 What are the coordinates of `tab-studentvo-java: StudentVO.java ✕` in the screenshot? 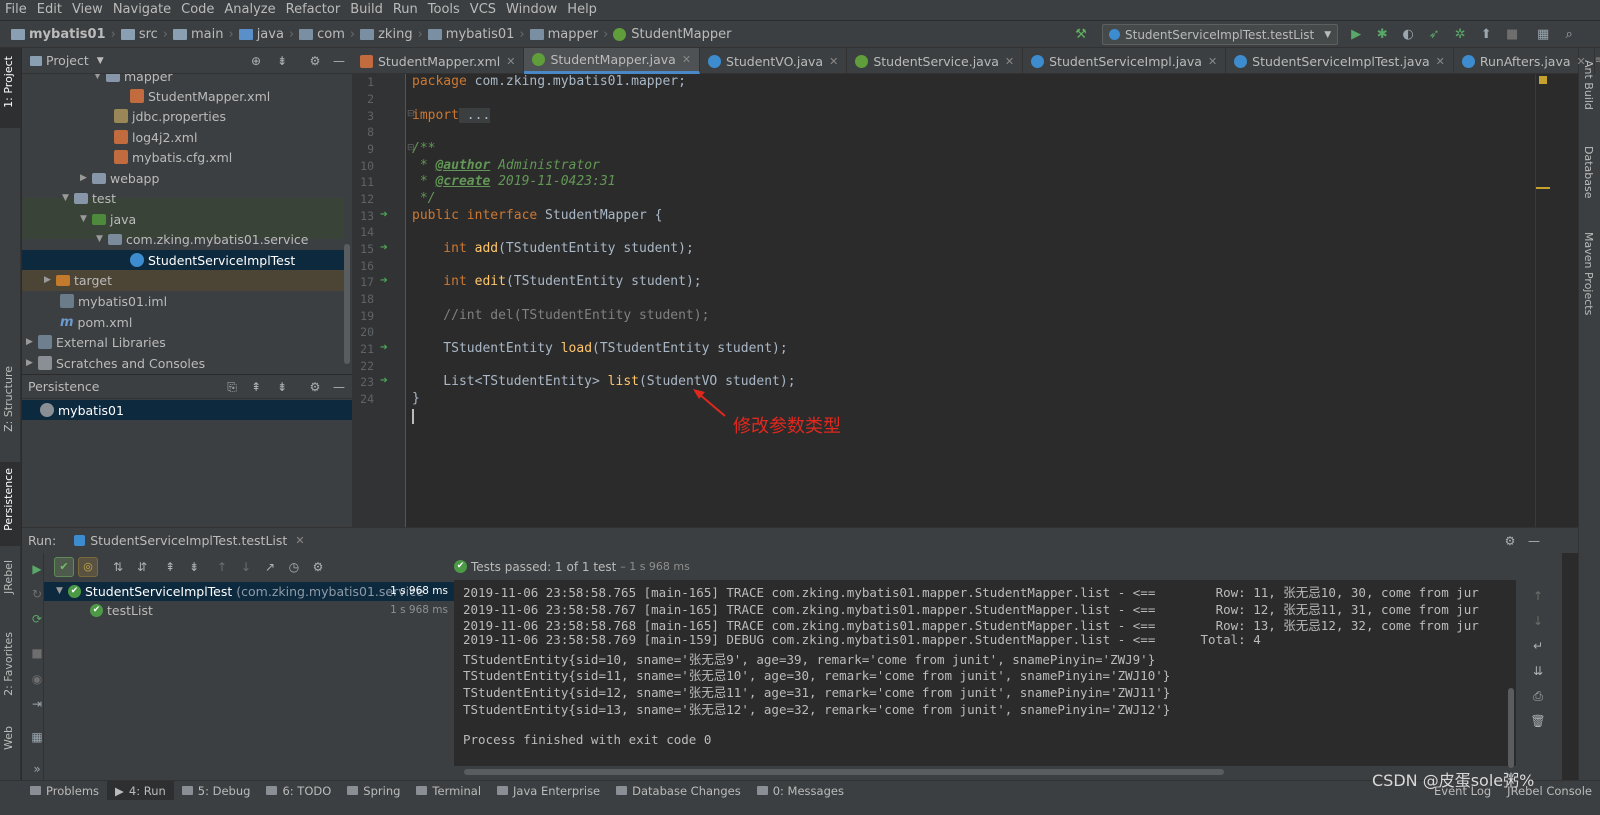 It's located at (774, 61).